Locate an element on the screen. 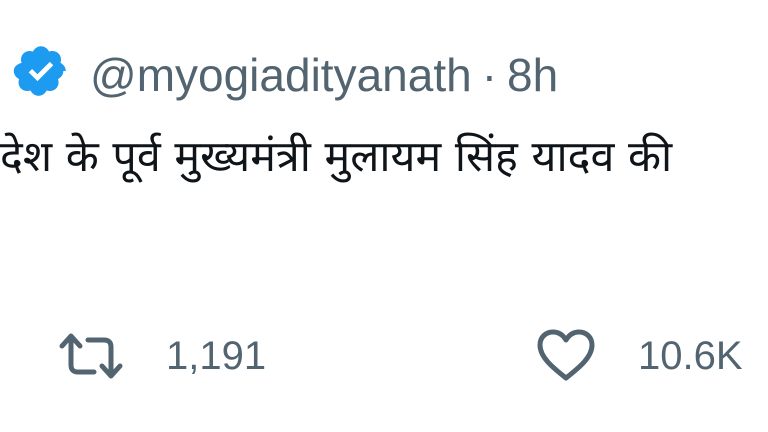  like-button: 10.6K is located at coordinates (639, 356).